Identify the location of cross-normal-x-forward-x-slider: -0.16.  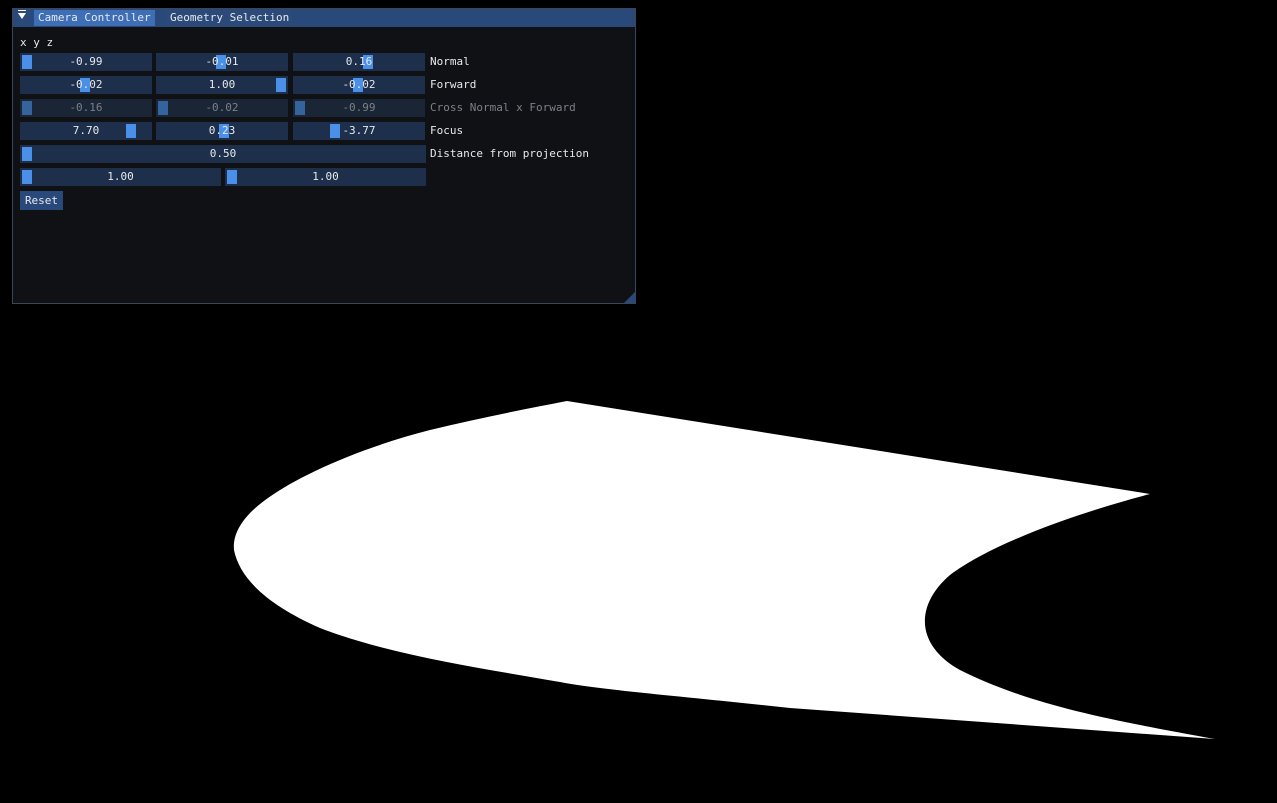
(86, 108).